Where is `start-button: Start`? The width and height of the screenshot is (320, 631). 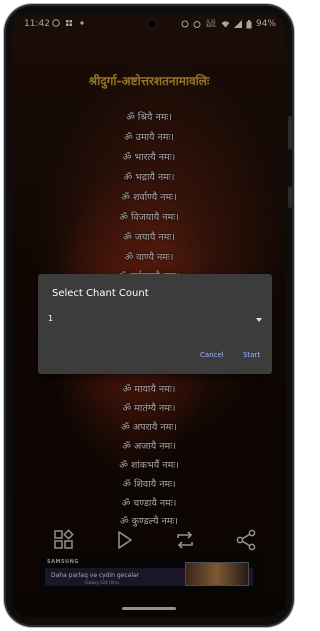
start-button: Start is located at coordinates (251, 355).